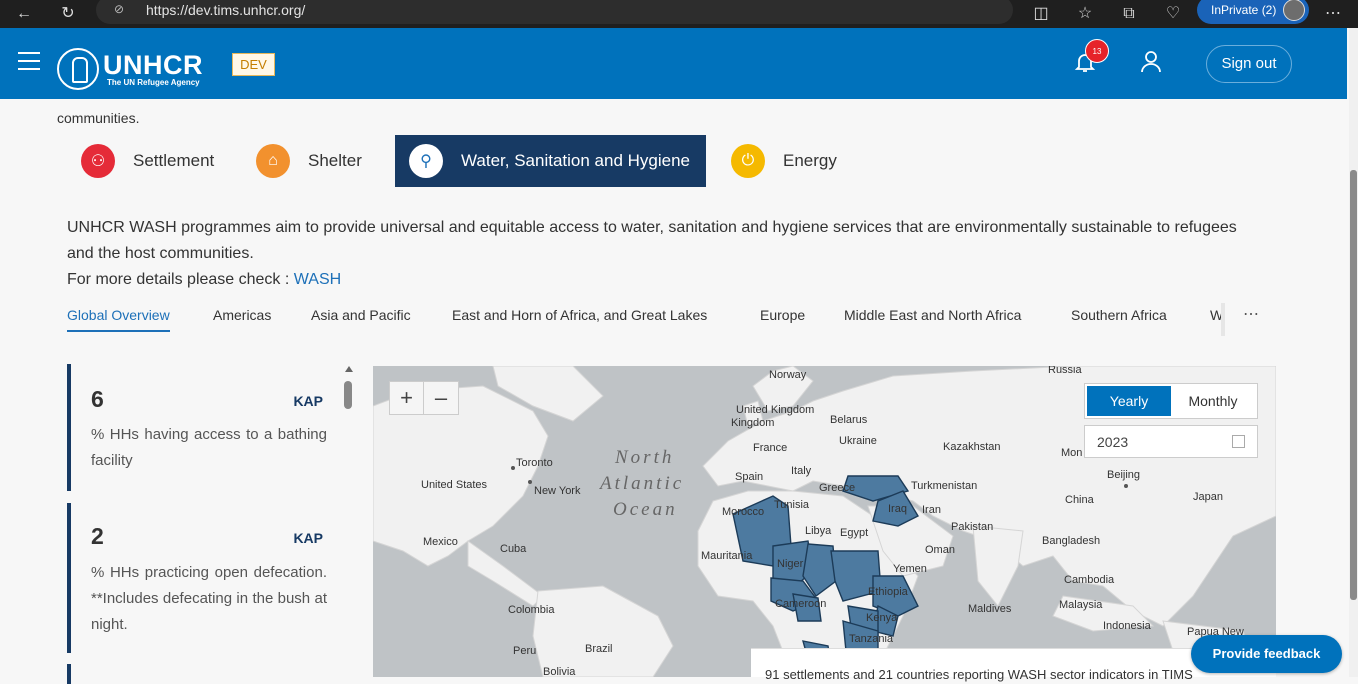 The image size is (1358, 684). I want to click on site-info-icon: ⊘, so click(119, 9).